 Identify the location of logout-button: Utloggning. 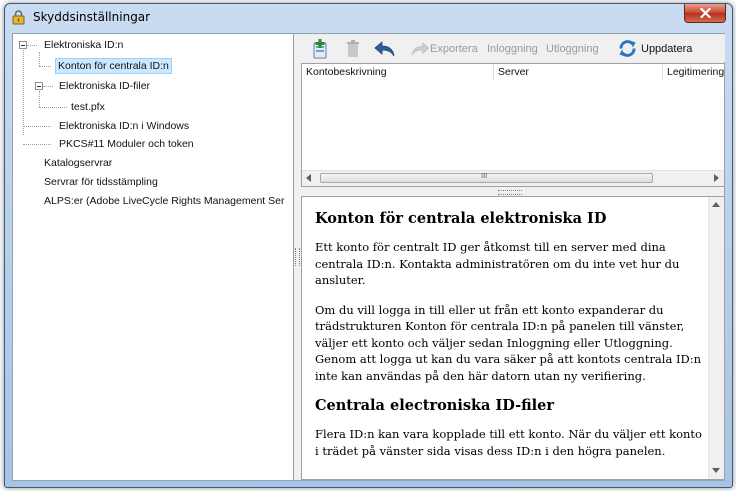
(572, 49).